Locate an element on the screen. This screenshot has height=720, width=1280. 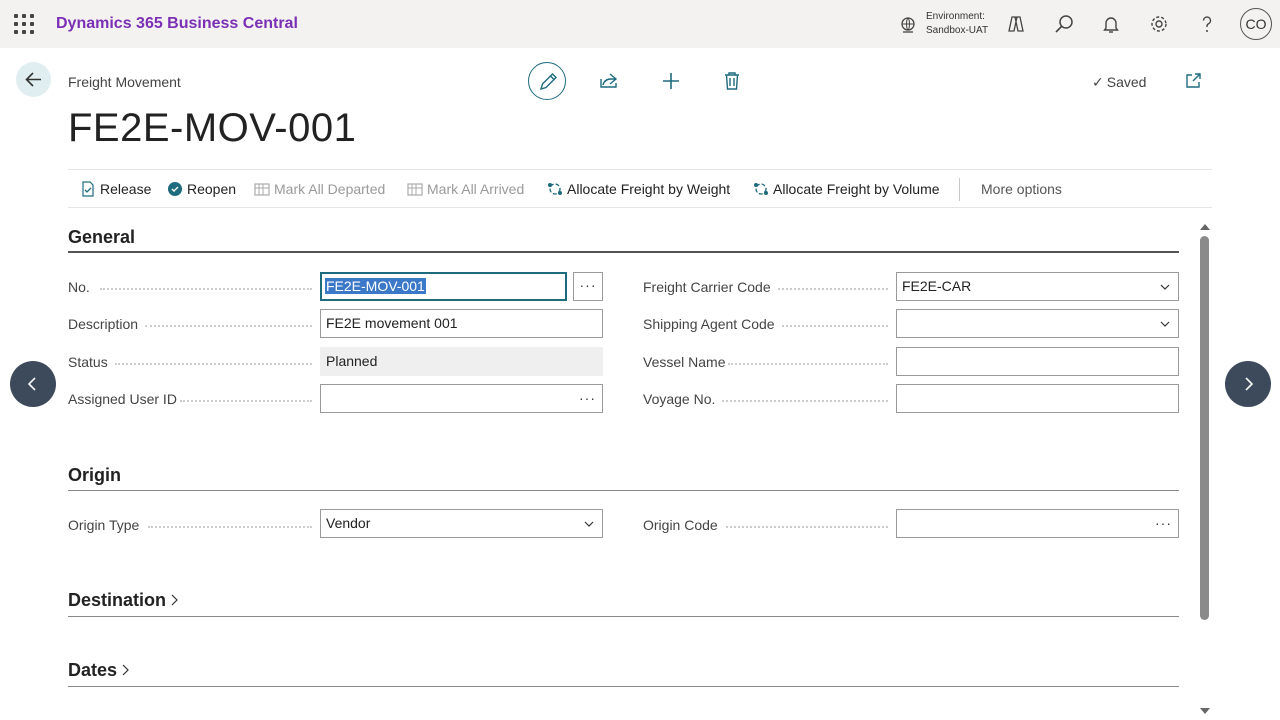
section-destination-title: Destination is located at coordinates (123, 600).